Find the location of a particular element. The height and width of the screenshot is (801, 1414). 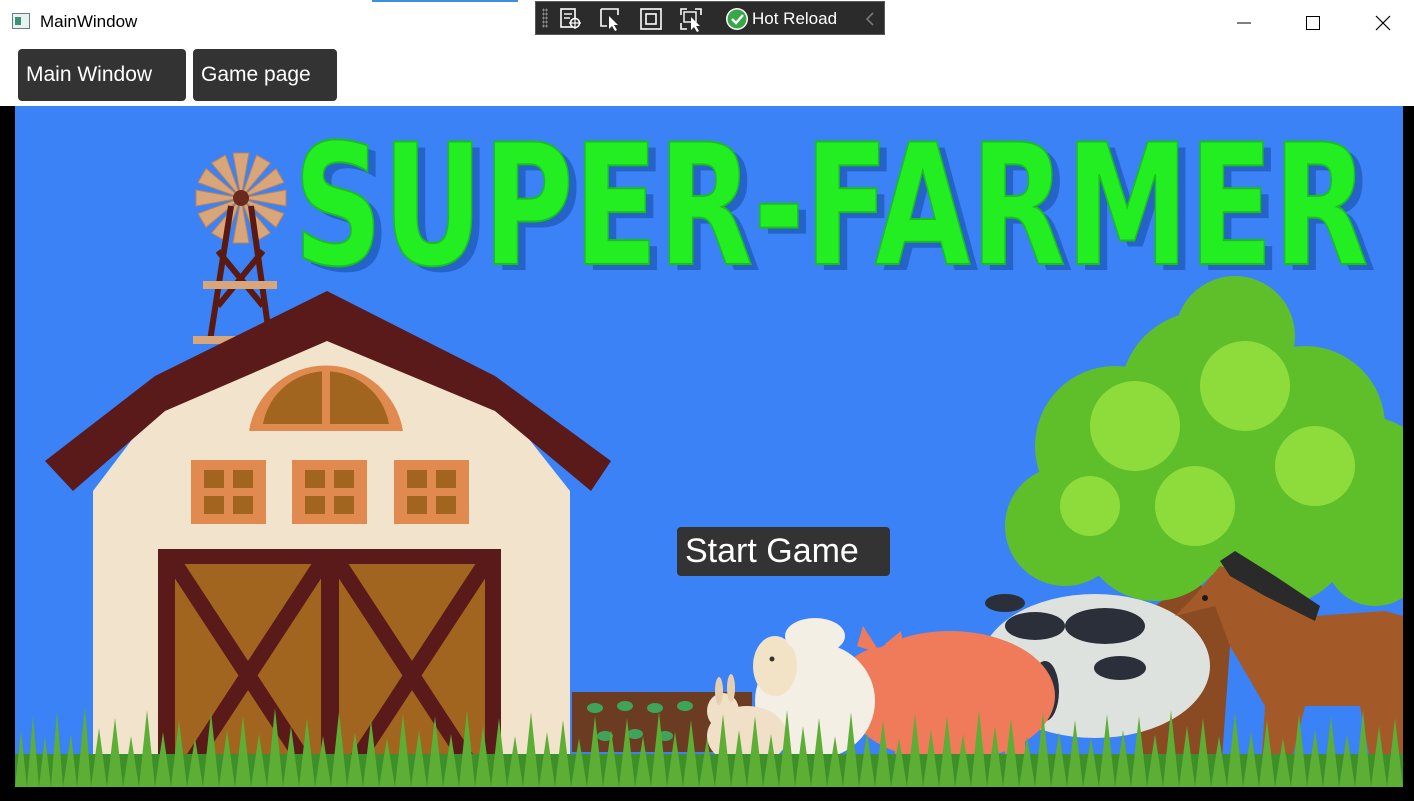

maximize-button is located at coordinates (1313, 23).